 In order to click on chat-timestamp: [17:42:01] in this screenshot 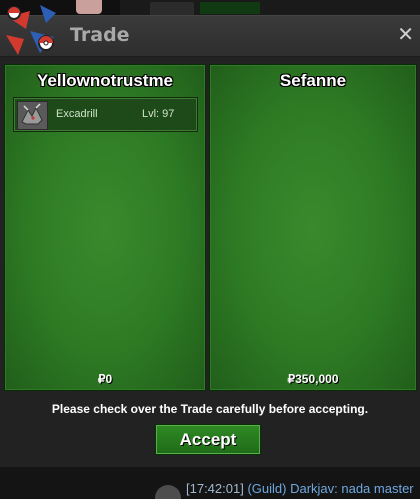, I will do `click(215, 488)`.